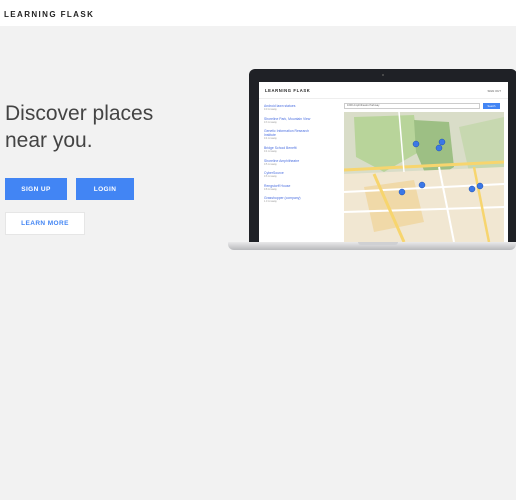  Describe the element at coordinates (302, 190) in the screenshot. I see `list-item: Rengstorff House 0.8 mi away` at that location.